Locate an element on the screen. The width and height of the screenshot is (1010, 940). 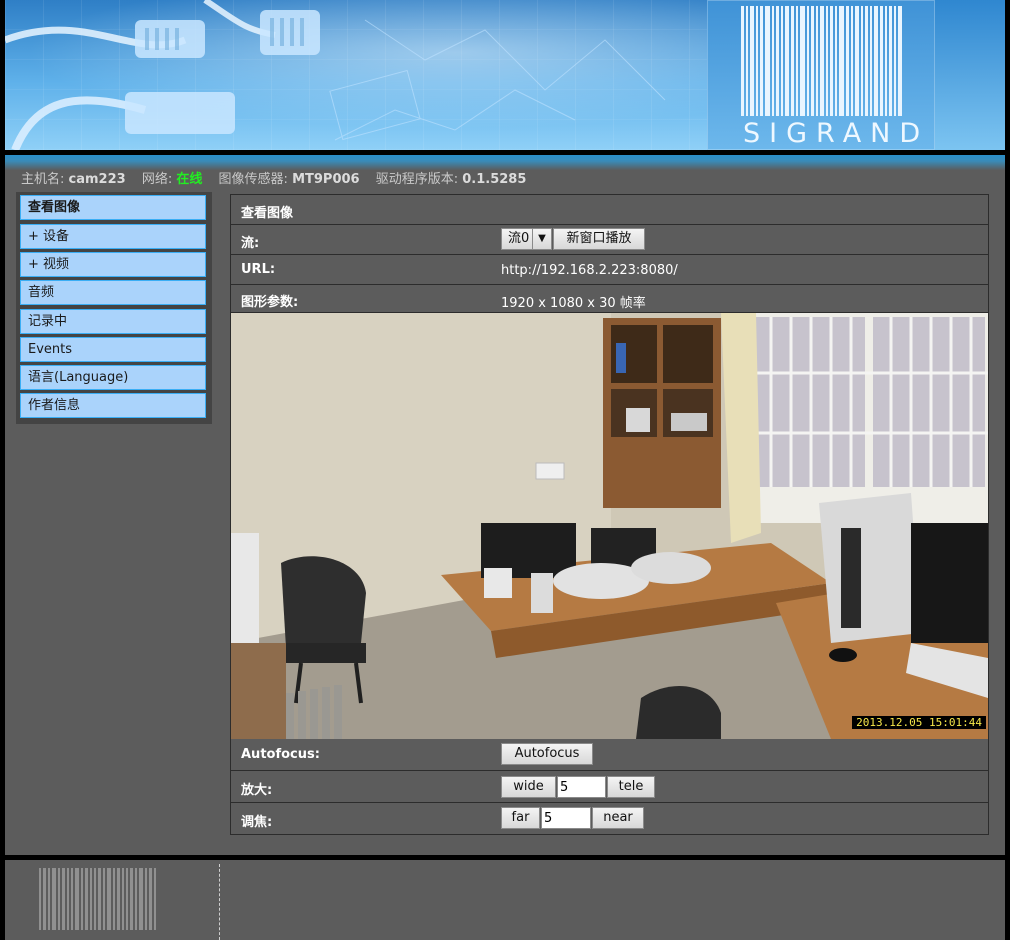
url-row: URL: http://192.168.2.223:8080/ is located at coordinates (609, 270).